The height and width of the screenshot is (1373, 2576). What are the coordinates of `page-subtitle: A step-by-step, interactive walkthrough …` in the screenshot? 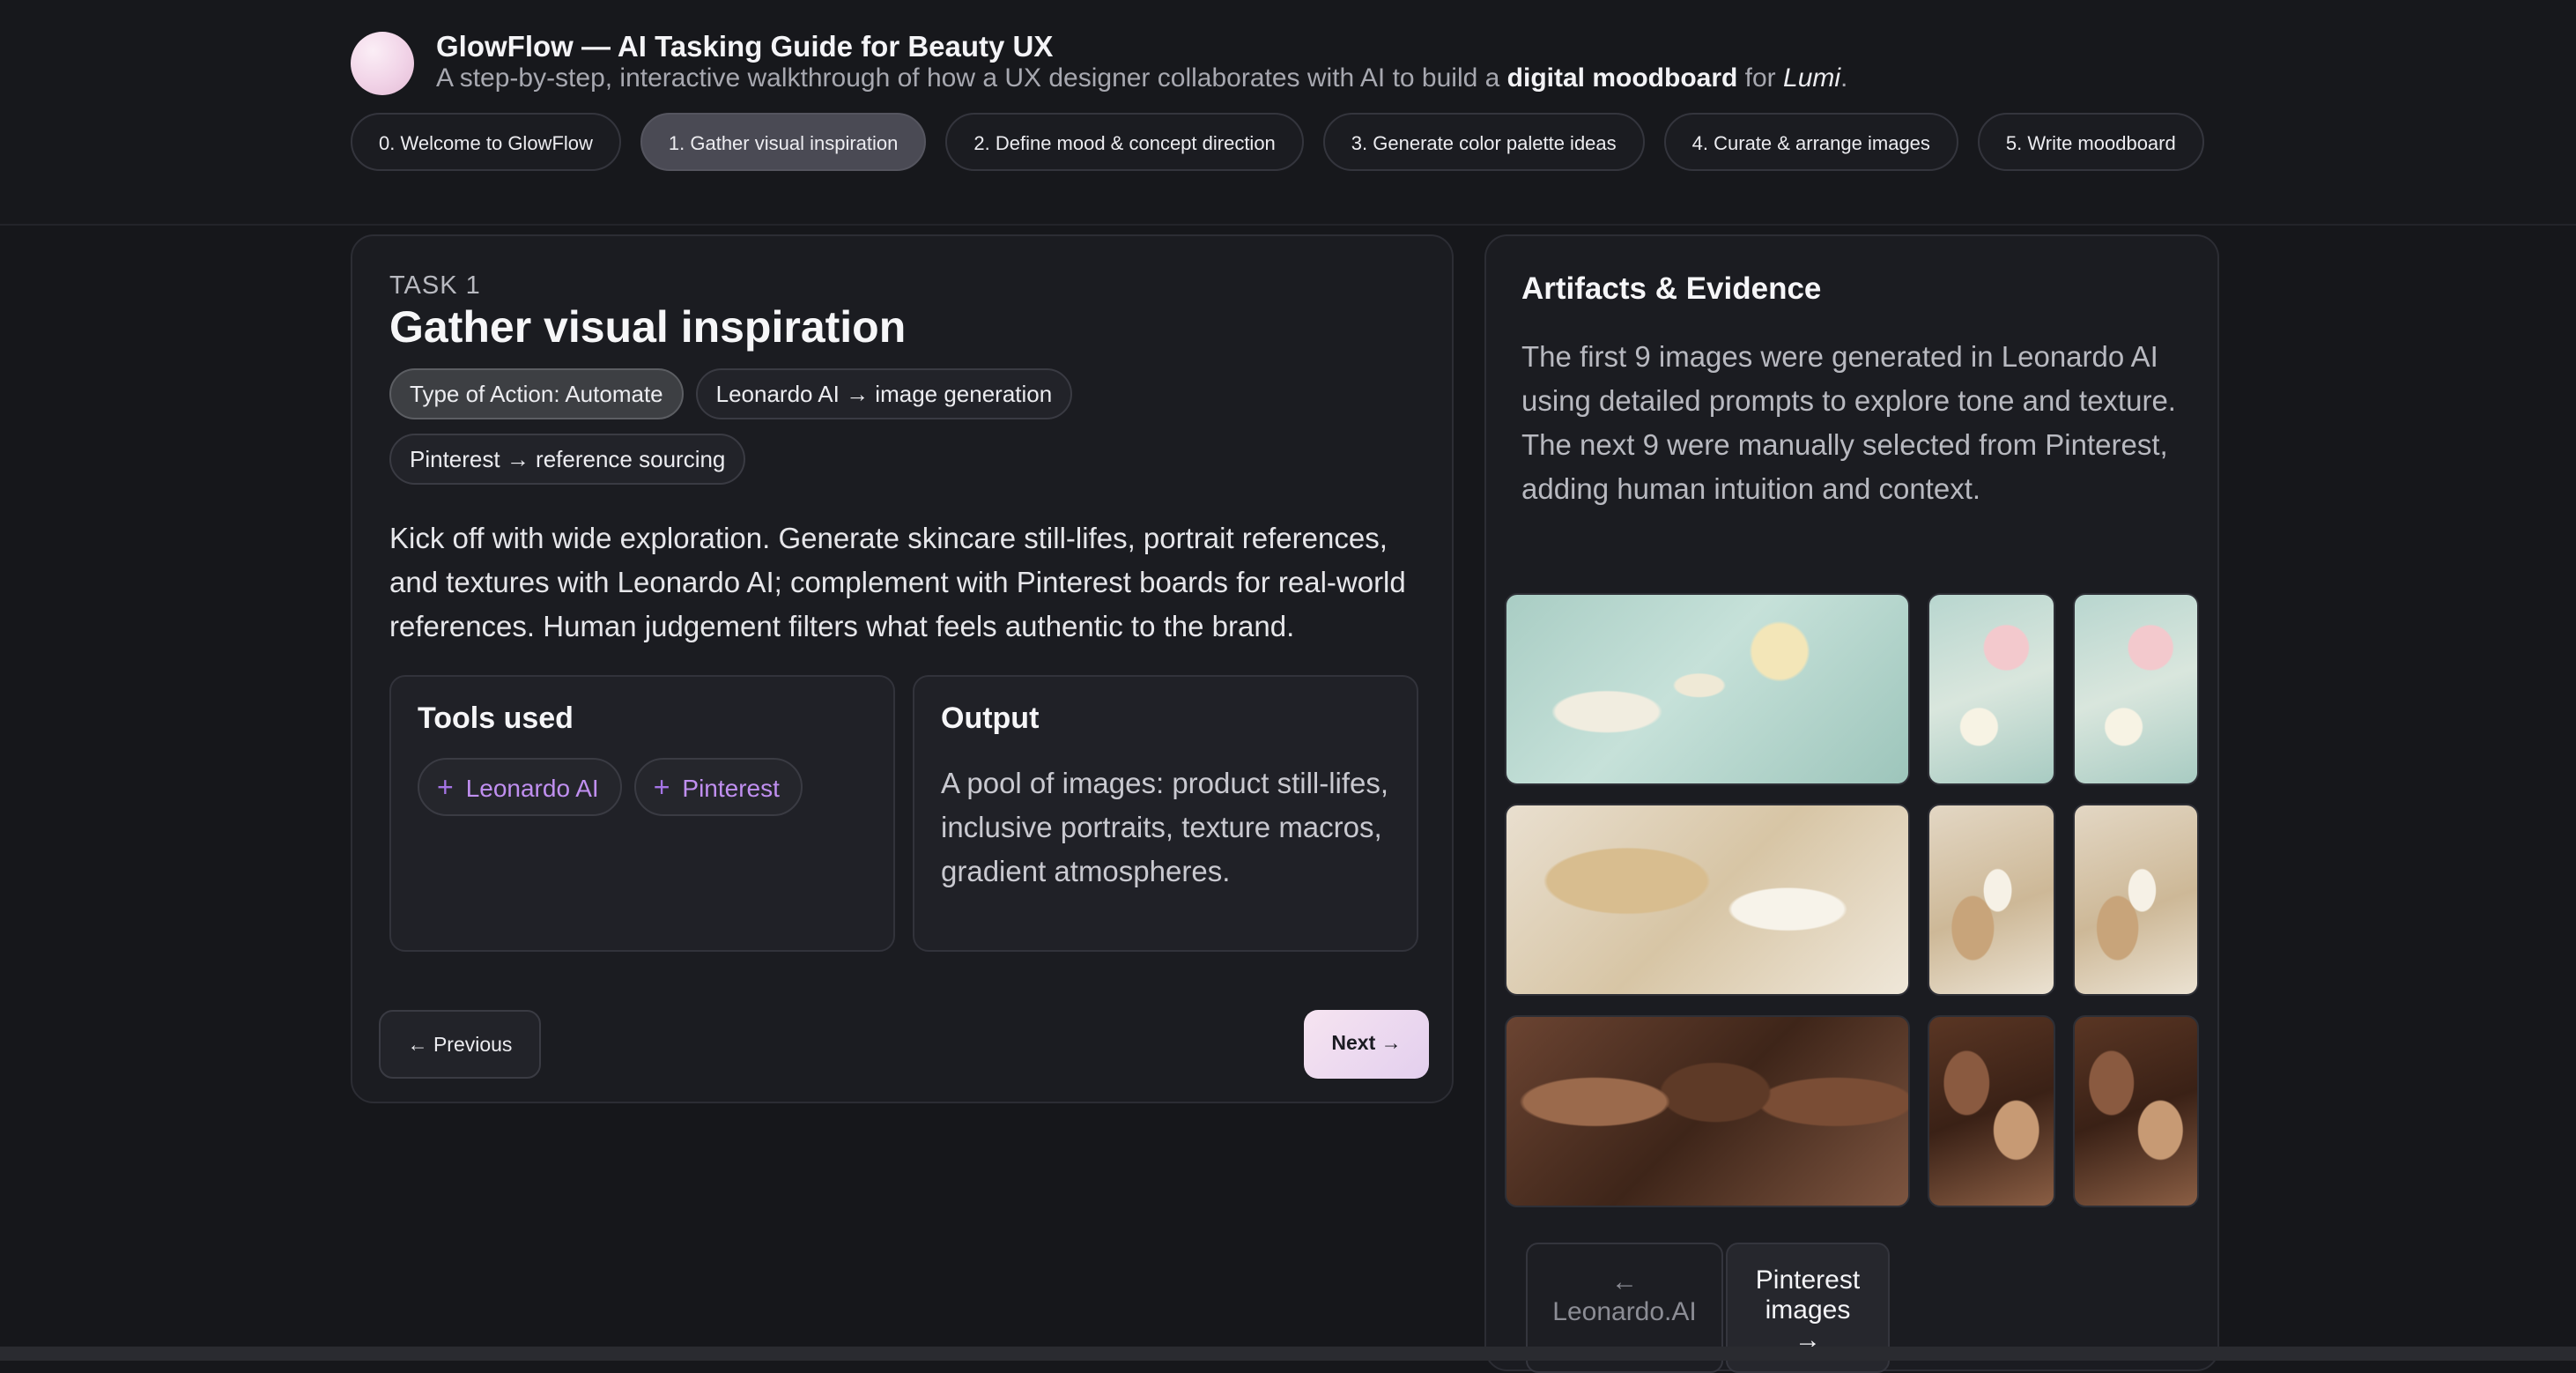 It's located at (1141, 78).